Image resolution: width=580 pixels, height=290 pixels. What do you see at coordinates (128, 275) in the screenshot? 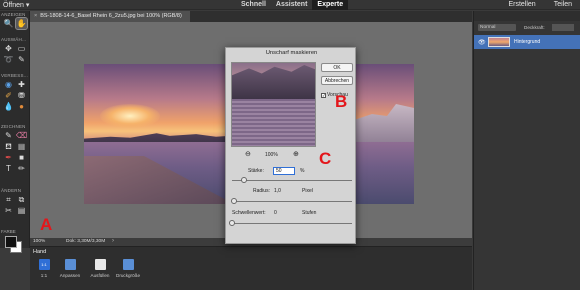
I see `print-size-label: Druckgröße` at bounding box center [128, 275].